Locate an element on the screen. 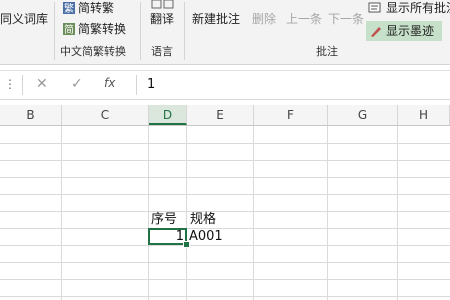  formula-input: 1 is located at coordinates (151, 84).